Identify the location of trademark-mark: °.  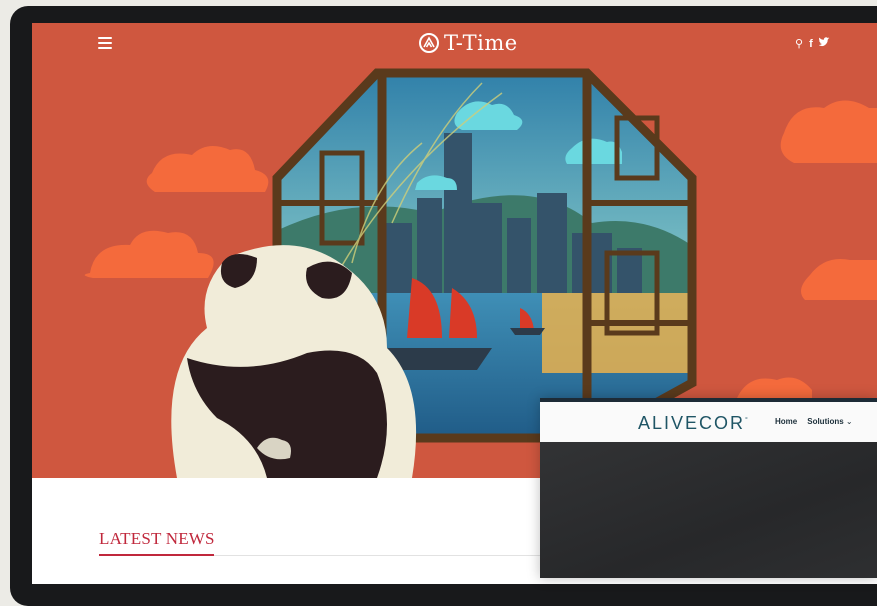
(747, 420).